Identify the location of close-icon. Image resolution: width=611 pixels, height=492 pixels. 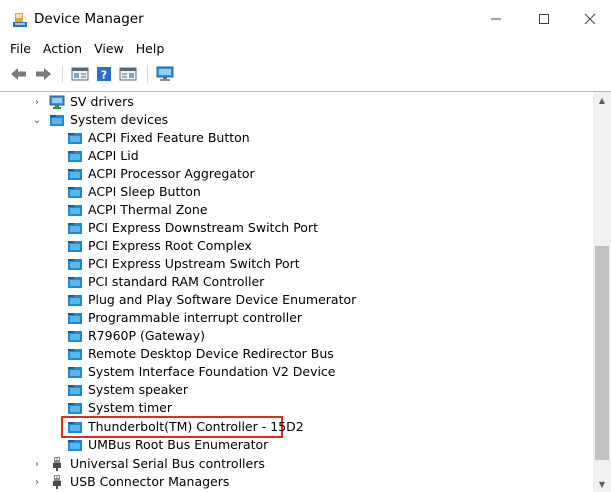
(590, 19).